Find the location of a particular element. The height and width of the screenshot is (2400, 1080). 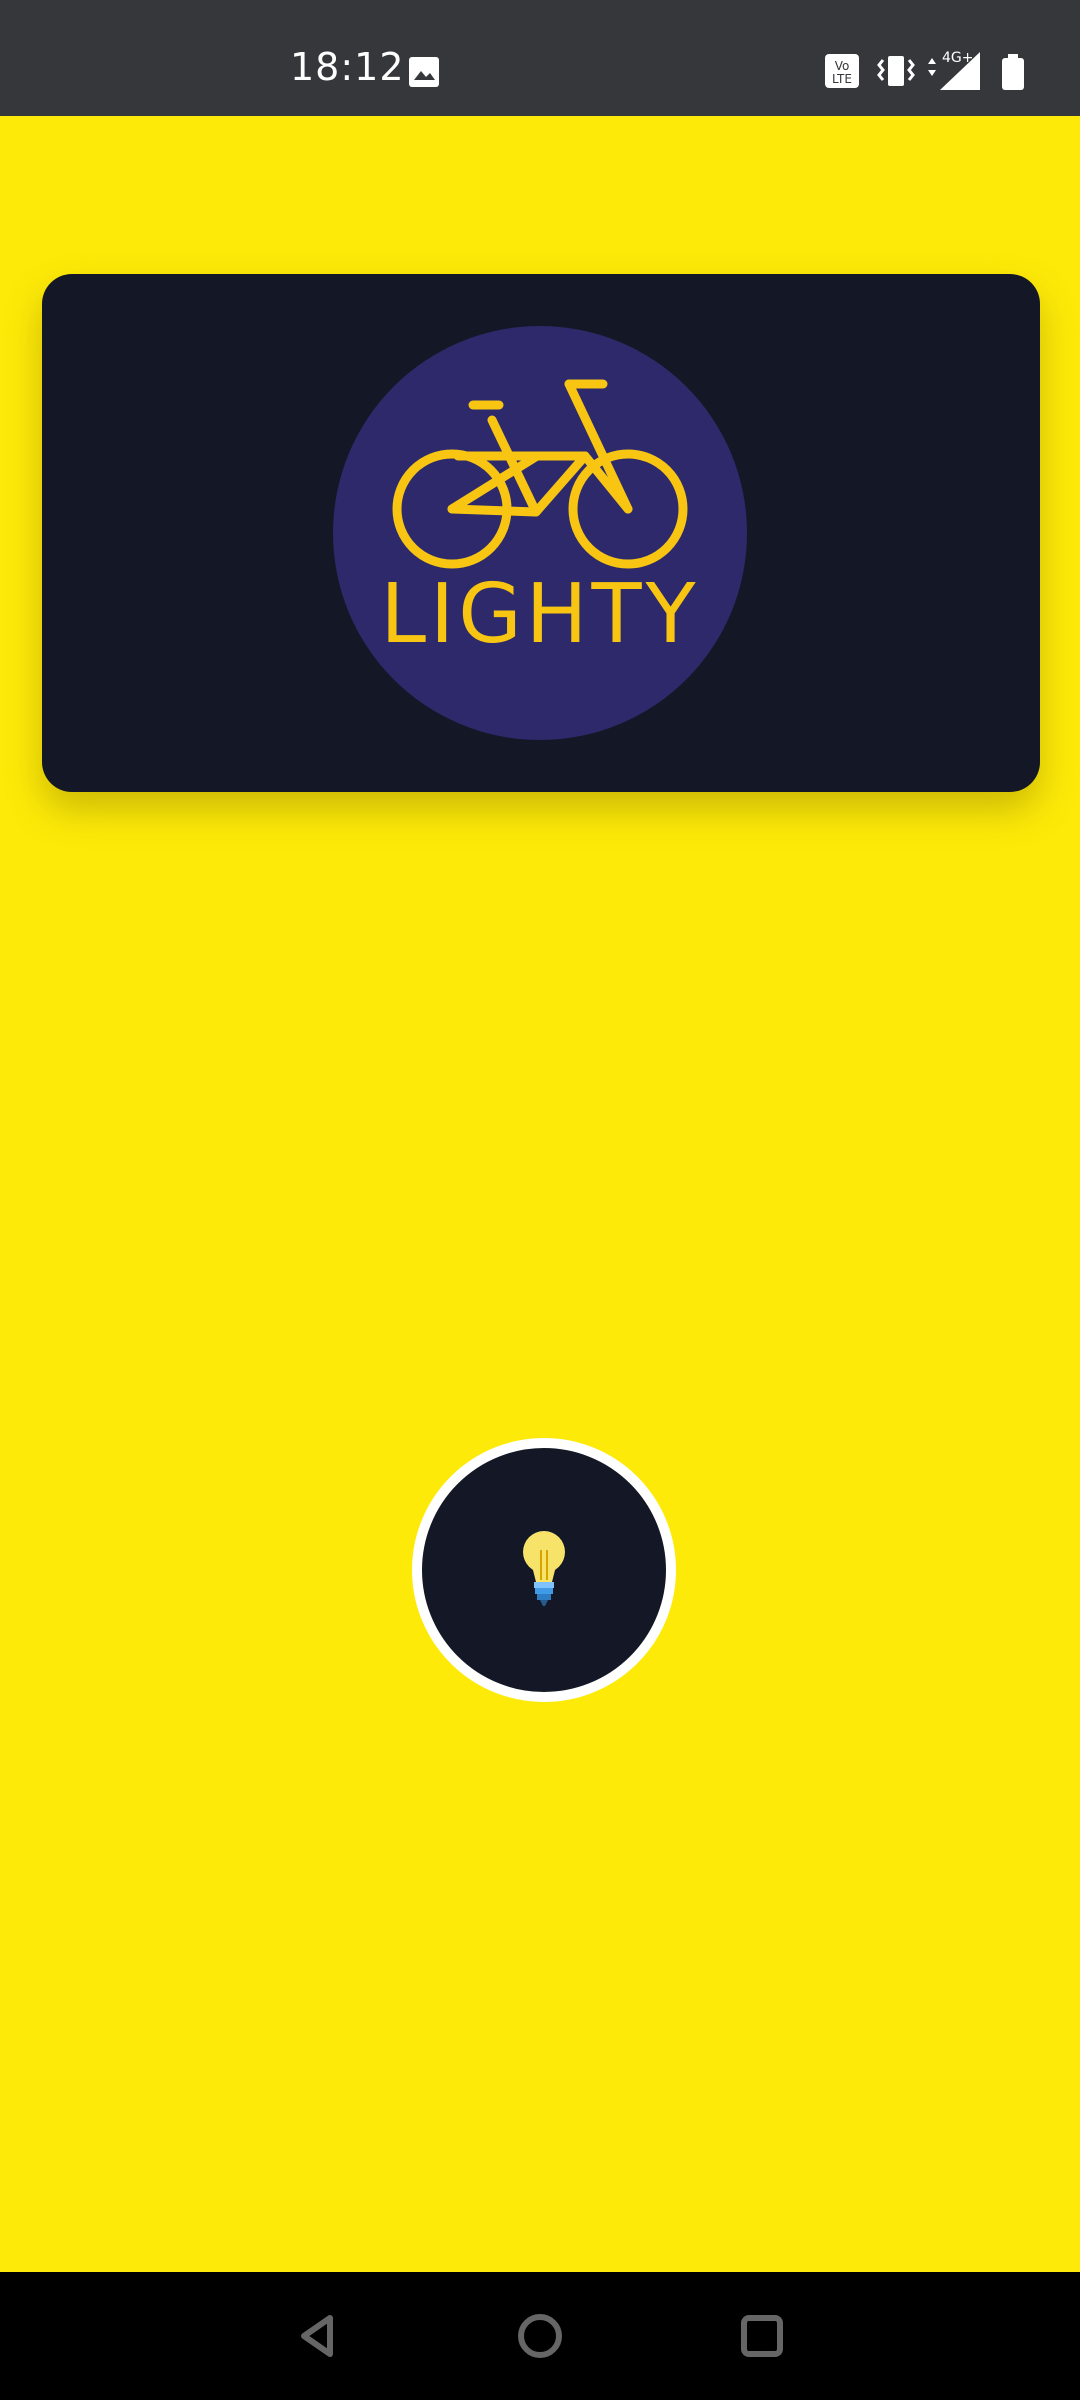

navigation-bar is located at coordinates (540, 2336).